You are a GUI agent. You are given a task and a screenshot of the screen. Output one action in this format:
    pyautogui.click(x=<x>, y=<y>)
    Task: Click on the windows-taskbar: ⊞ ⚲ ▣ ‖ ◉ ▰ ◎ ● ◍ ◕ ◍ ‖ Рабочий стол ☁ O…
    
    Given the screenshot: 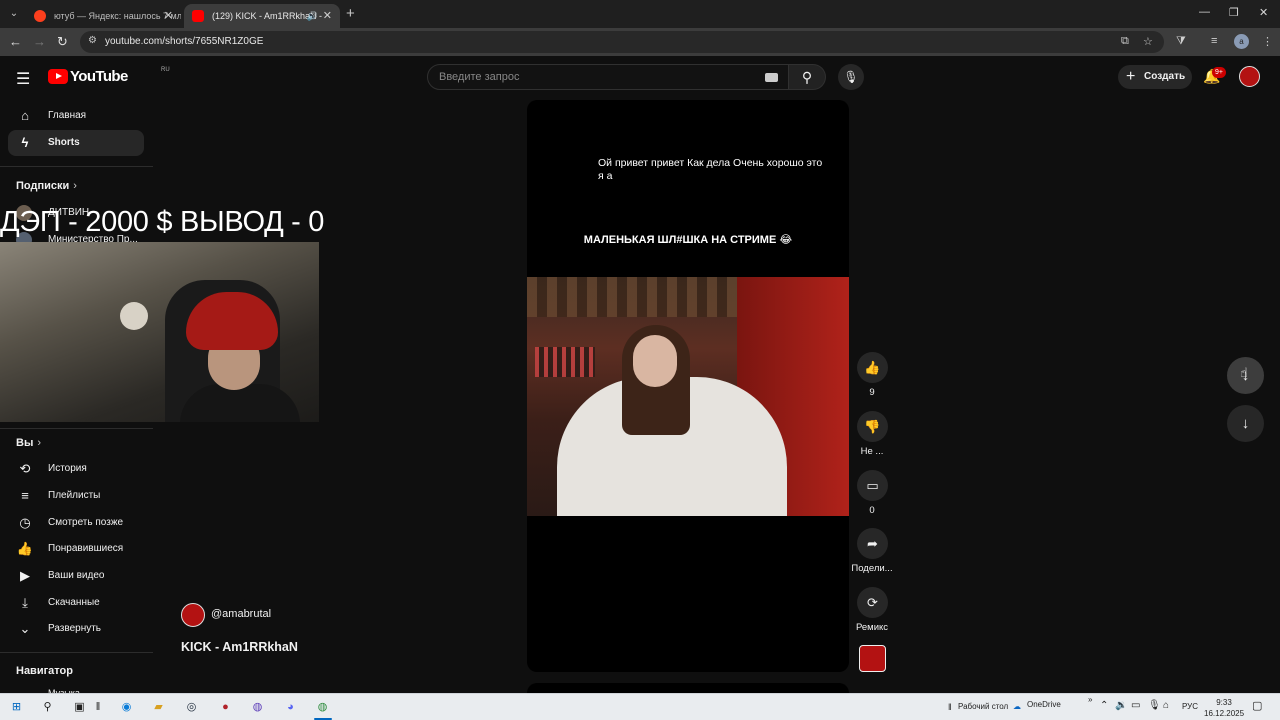 What is the action you would take?
    pyautogui.click(x=640, y=706)
    